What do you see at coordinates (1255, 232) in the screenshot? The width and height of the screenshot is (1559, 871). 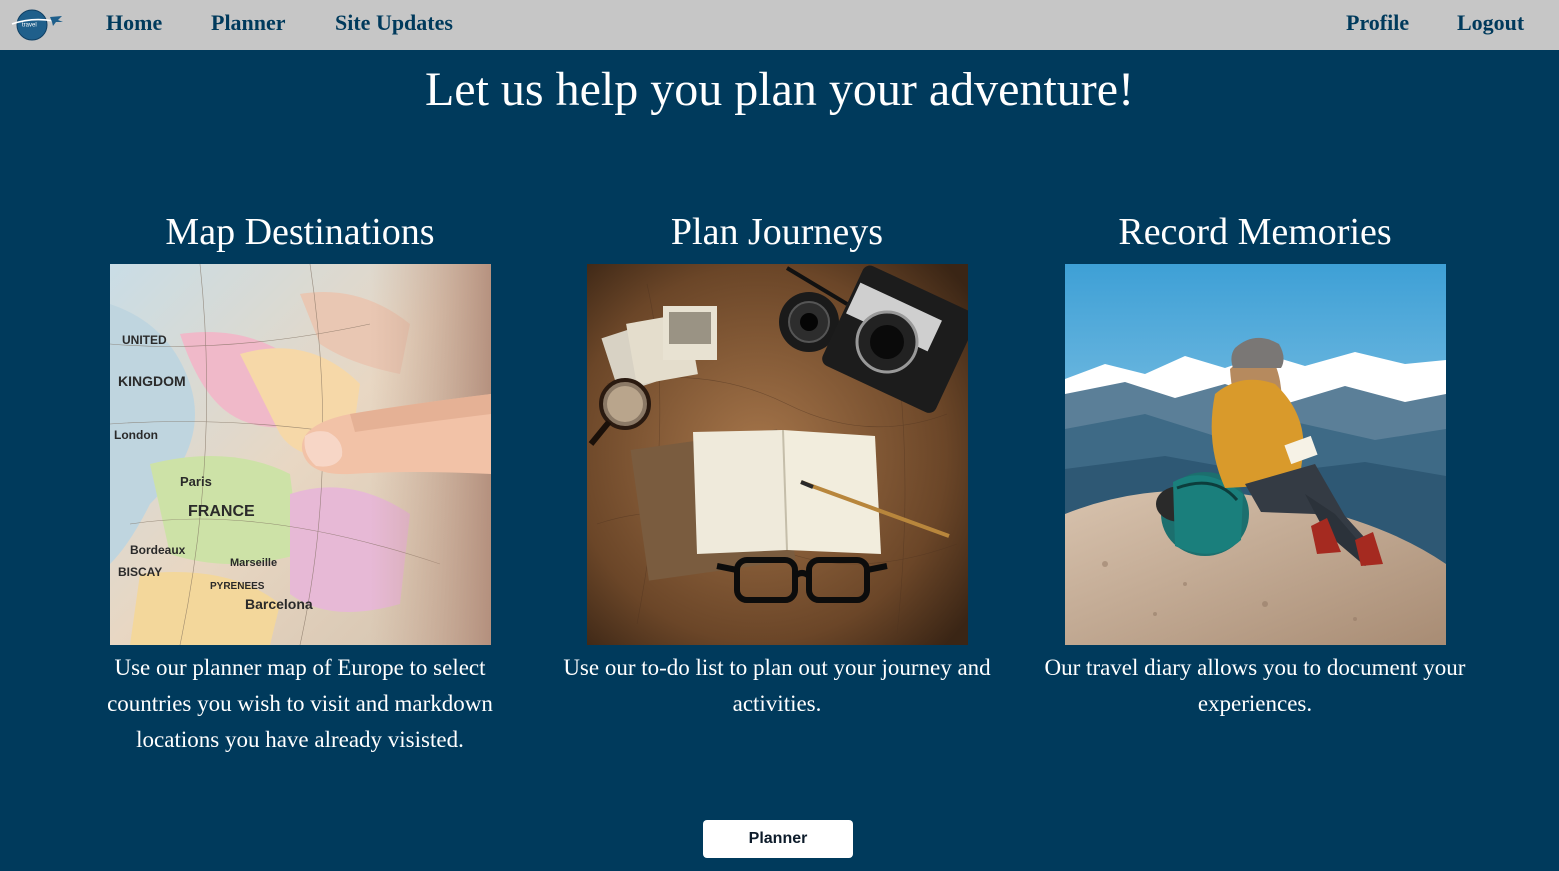 I see `feature-title: Record Memories` at bounding box center [1255, 232].